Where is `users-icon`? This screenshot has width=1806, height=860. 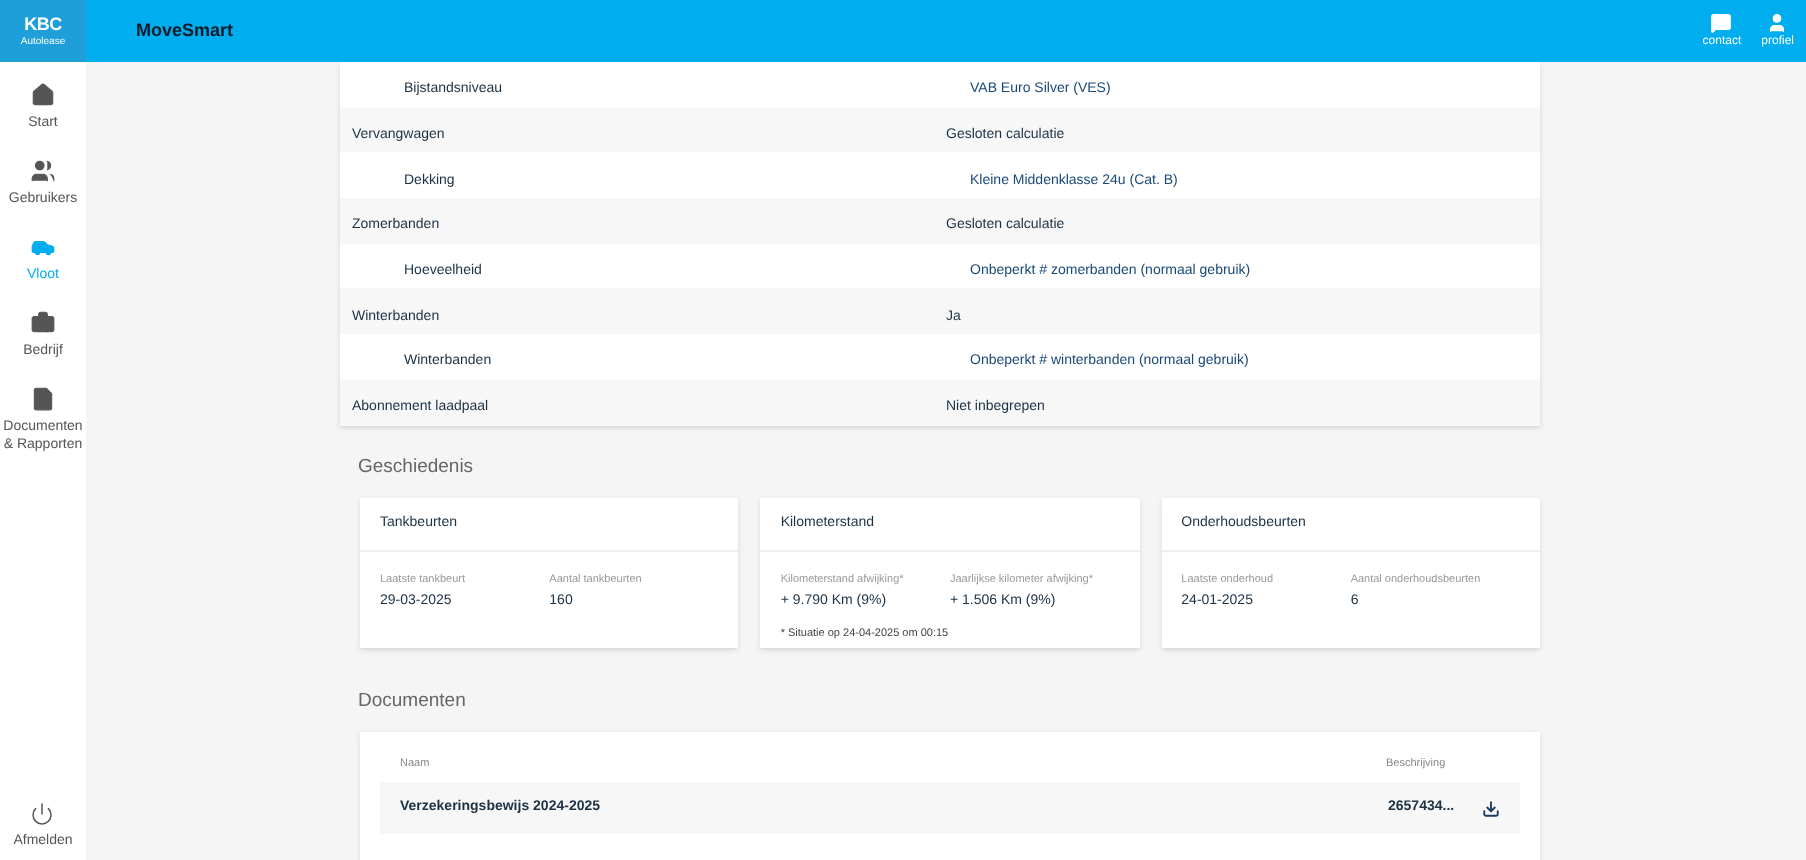
users-icon is located at coordinates (43, 171).